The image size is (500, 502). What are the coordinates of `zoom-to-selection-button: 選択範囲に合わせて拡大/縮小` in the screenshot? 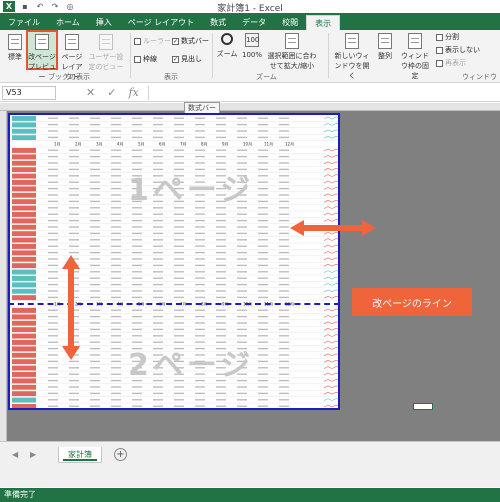 It's located at (292, 52).